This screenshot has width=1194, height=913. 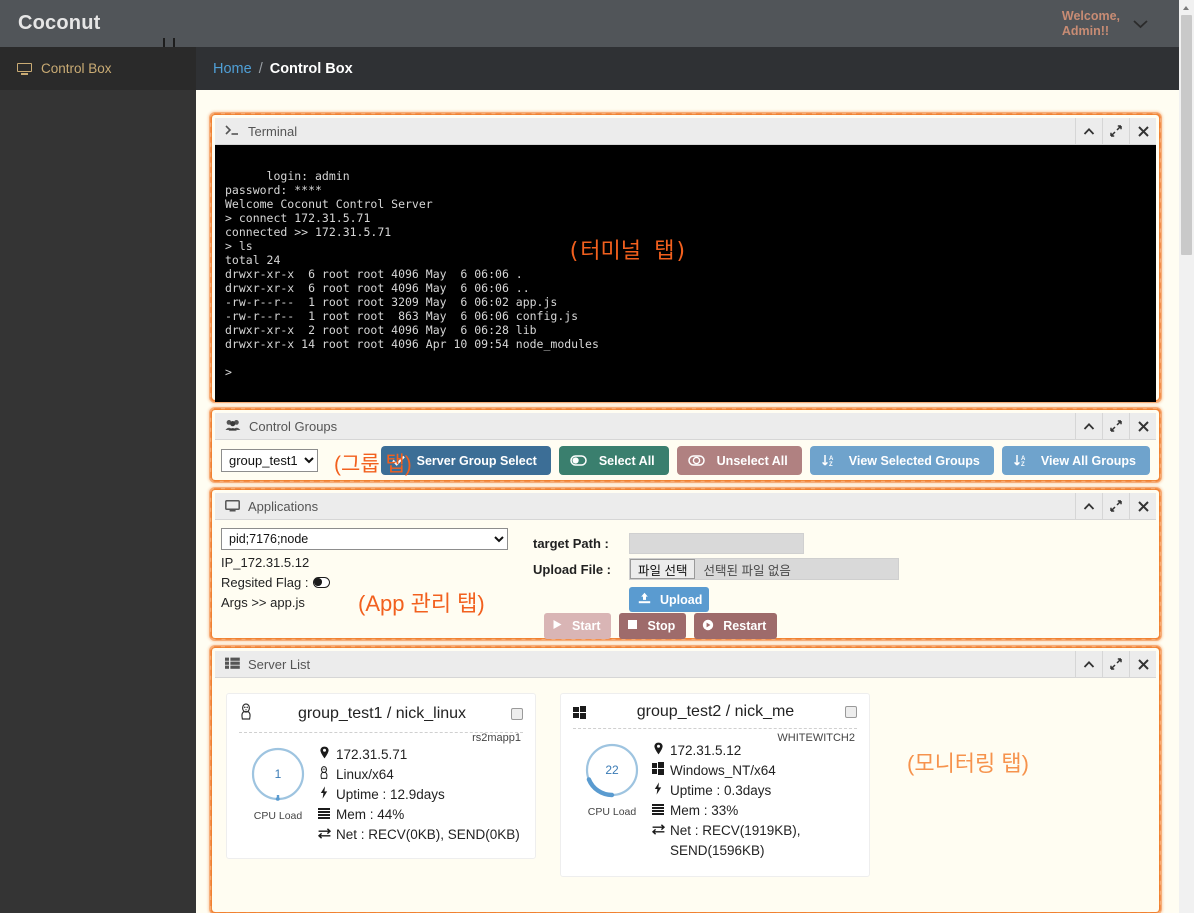 I want to click on stop-button-label: Stop, so click(x=661, y=626).